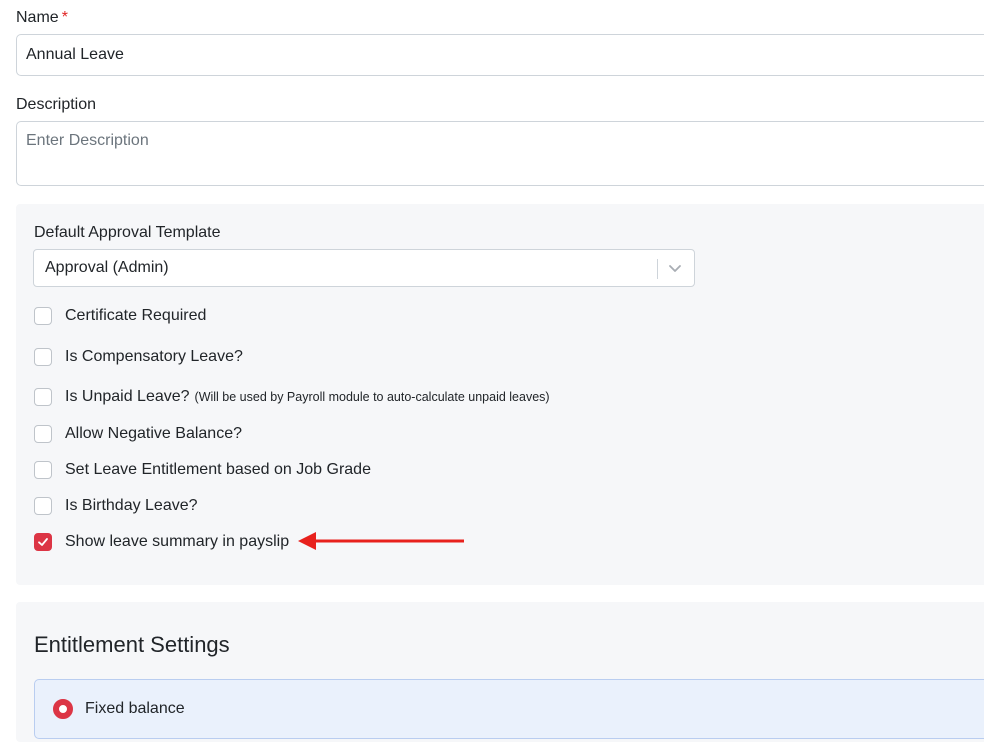 The height and width of the screenshot is (742, 984). What do you see at coordinates (177, 541) in the screenshot?
I see `option-label-show-leave-summary: Show leave summary in payslip` at bounding box center [177, 541].